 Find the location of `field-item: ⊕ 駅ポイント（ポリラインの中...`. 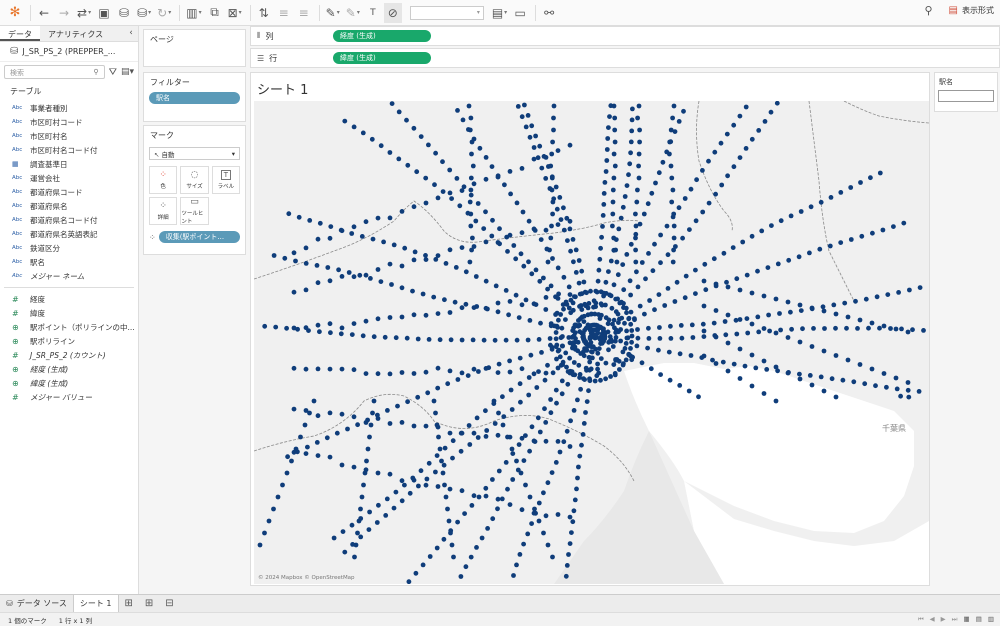

field-item: ⊕ 駅ポイント（ポリラインの中... is located at coordinates (69, 327).